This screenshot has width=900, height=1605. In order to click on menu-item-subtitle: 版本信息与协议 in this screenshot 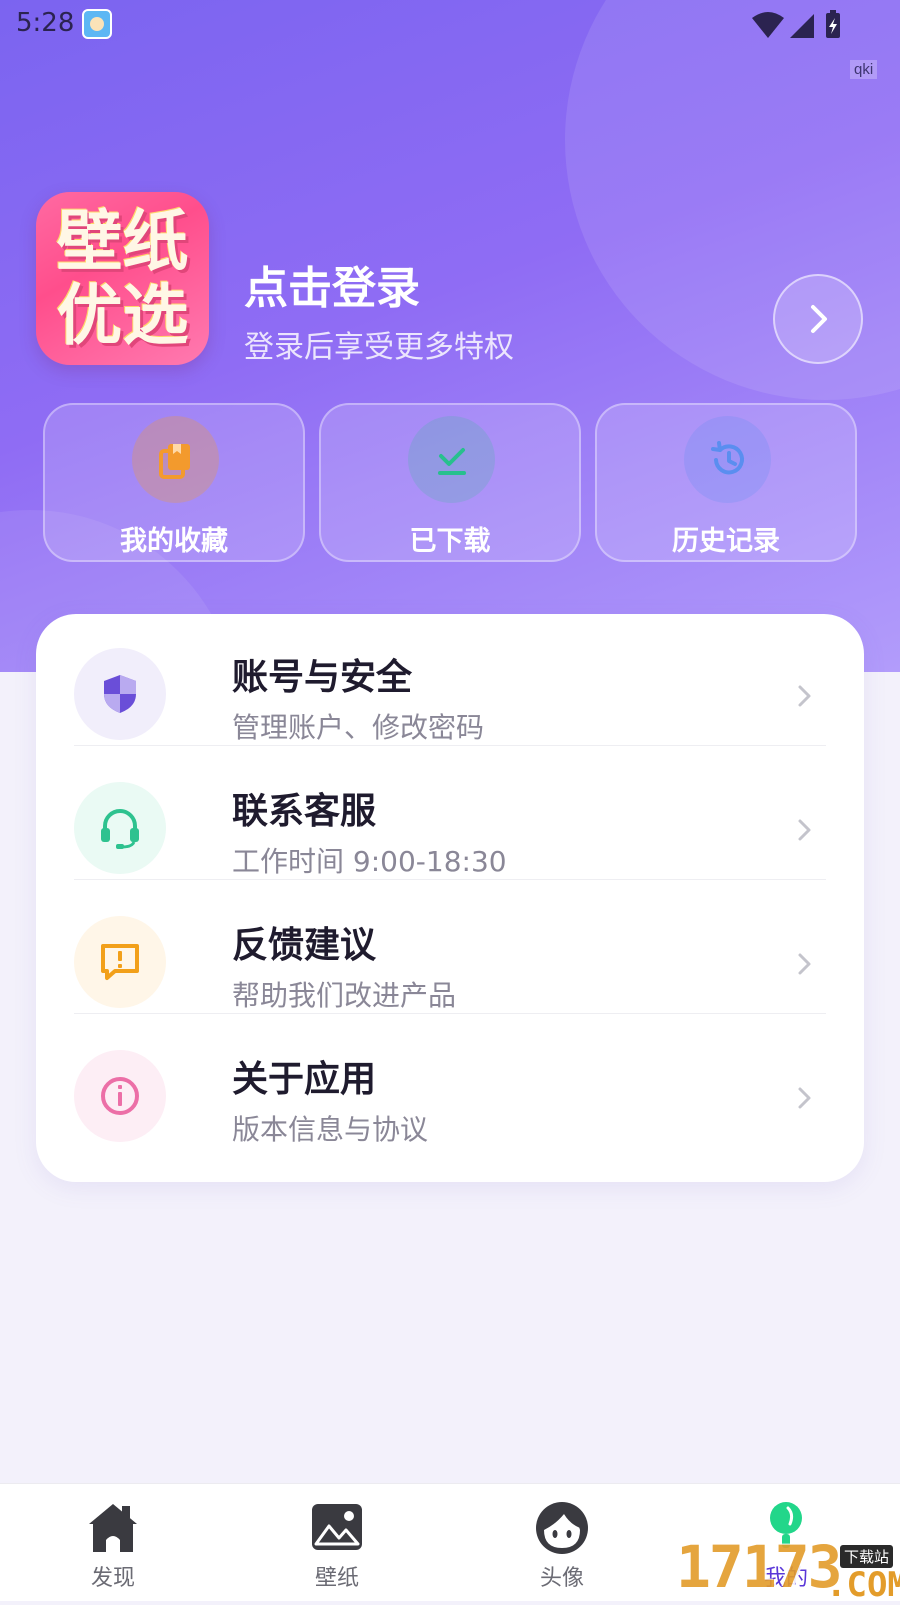, I will do `click(330, 1129)`.